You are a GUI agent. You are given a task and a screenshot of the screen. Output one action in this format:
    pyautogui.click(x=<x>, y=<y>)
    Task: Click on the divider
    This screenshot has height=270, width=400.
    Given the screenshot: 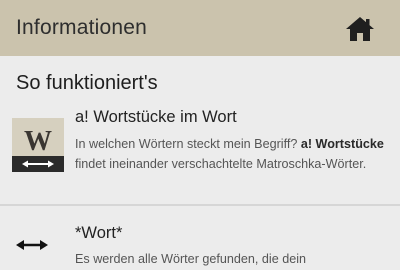 What is the action you would take?
    pyautogui.click(x=200, y=205)
    